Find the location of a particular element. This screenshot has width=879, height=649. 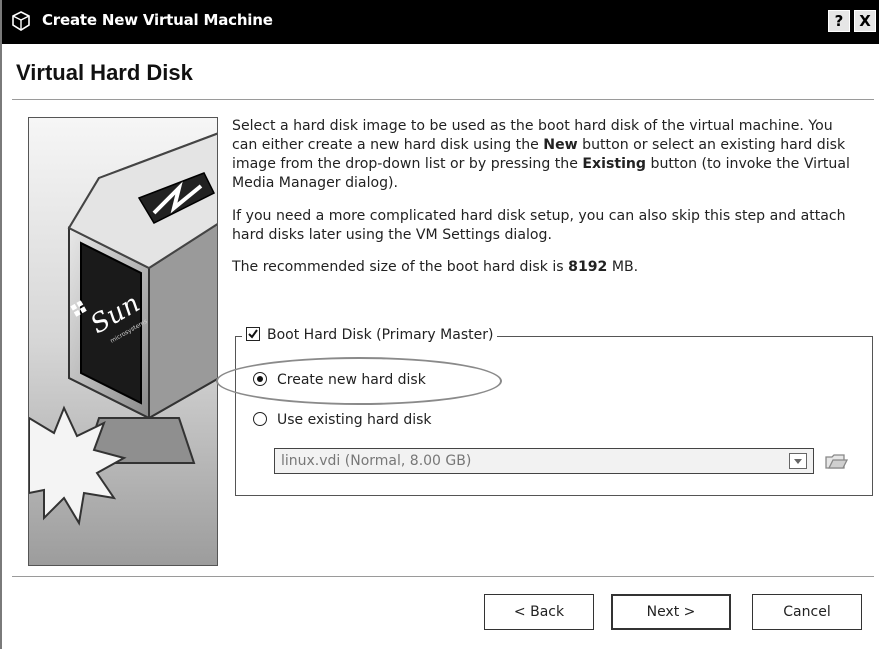

check-mark-icon is located at coordinates (253, 334).